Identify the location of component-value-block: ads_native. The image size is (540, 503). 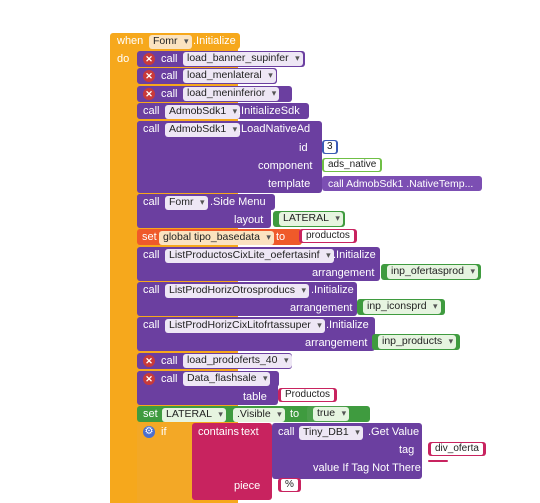
(352, 165).